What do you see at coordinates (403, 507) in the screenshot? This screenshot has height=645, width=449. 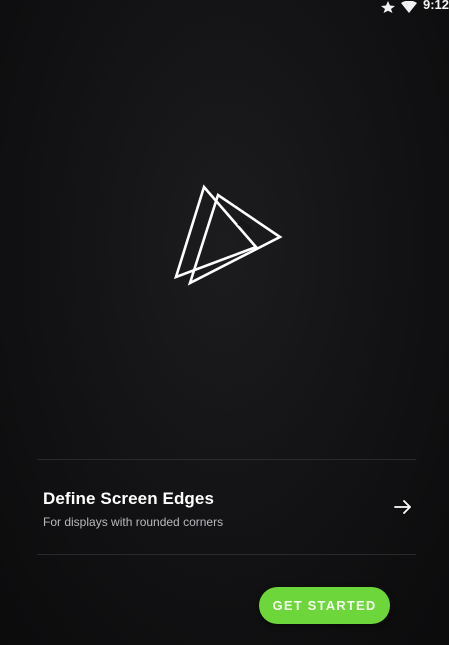 I see `arrow-right-icon` at bounding box center [403, 507].